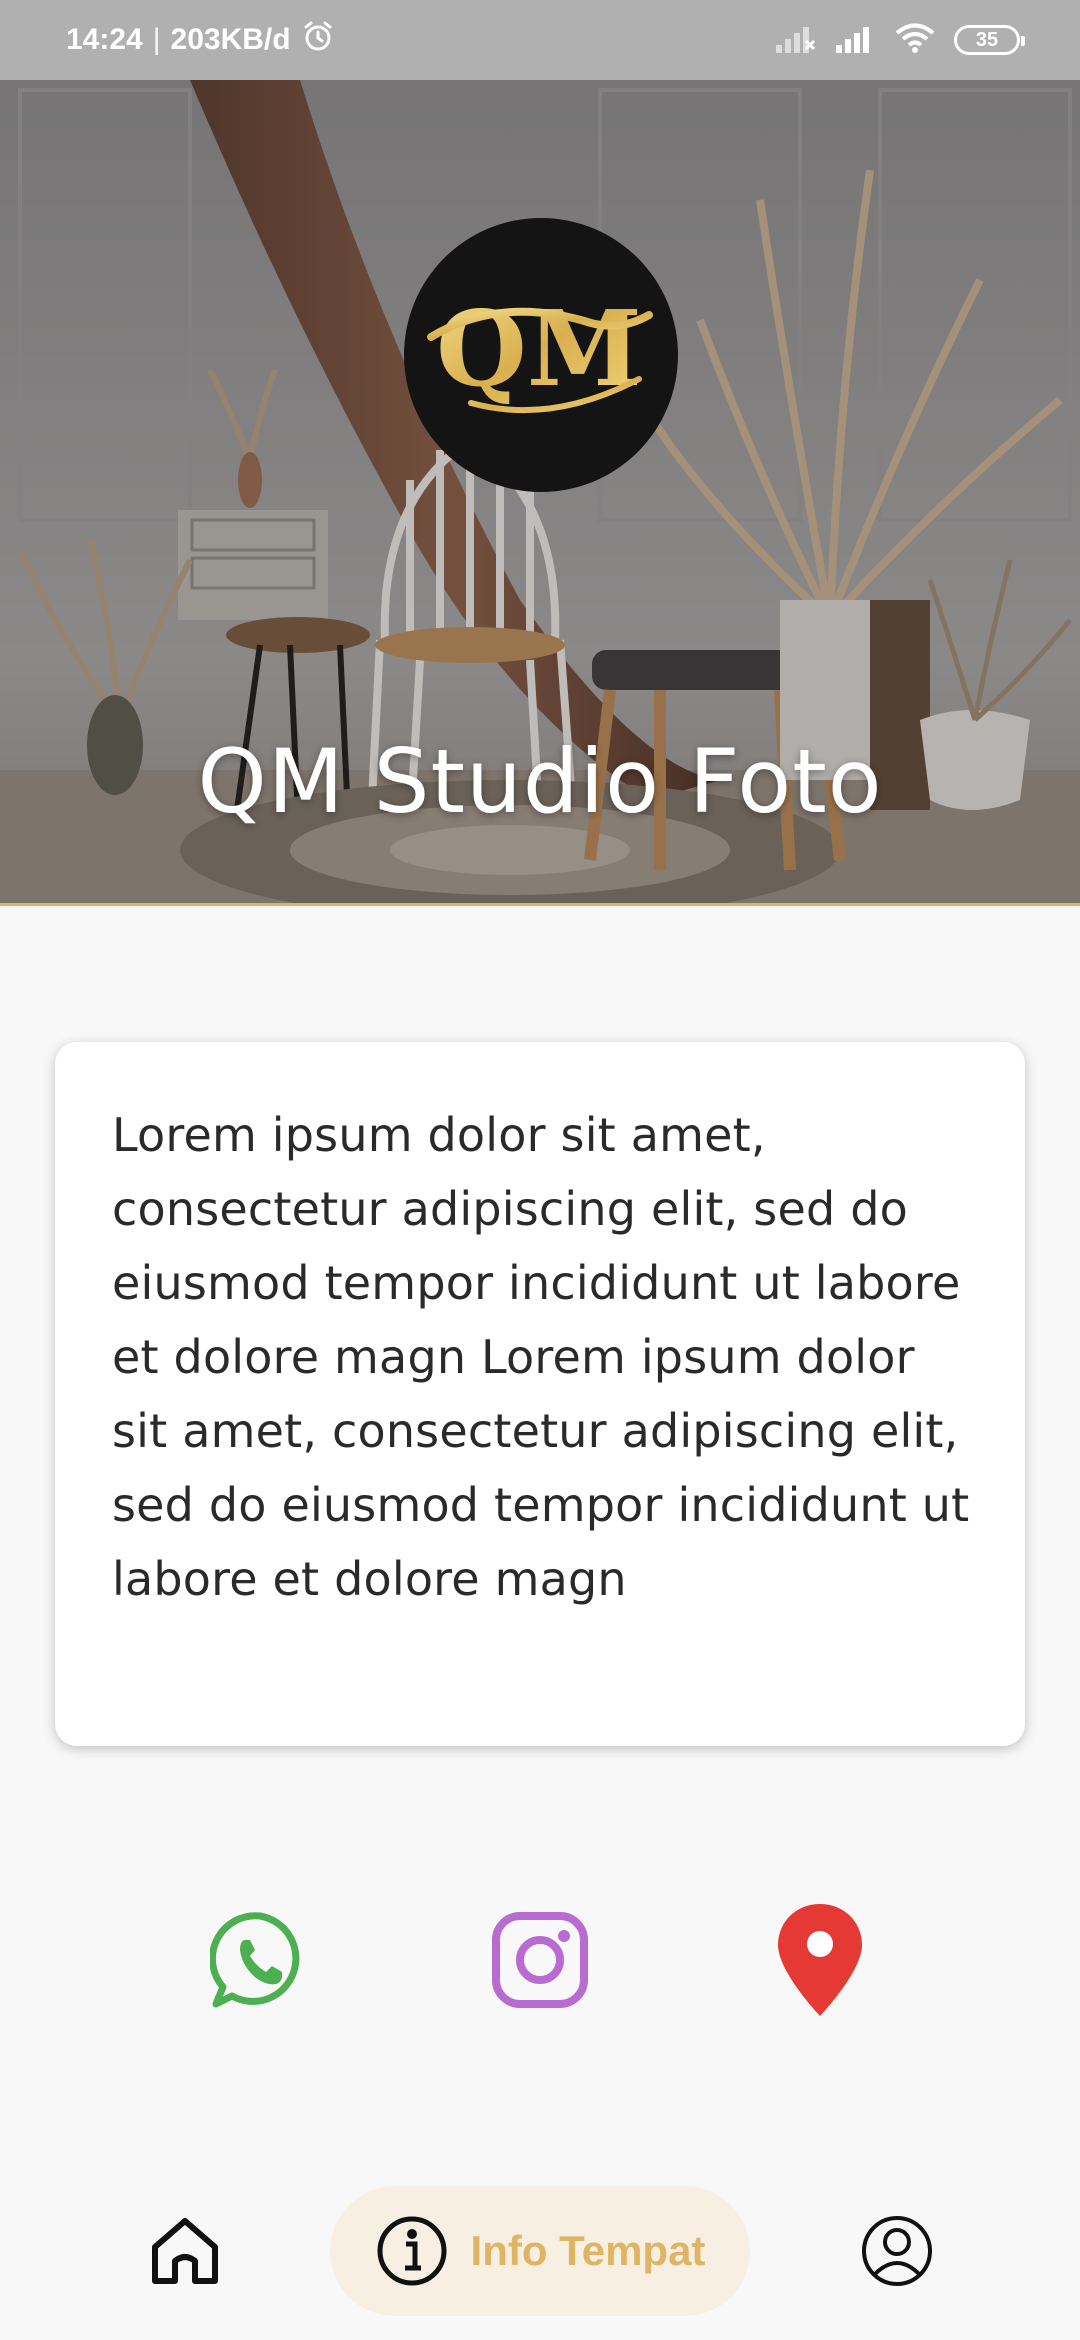 The width and height of the screenshot is (1080, 2340). I want to click on instagram-icon, so click(540, 1960).